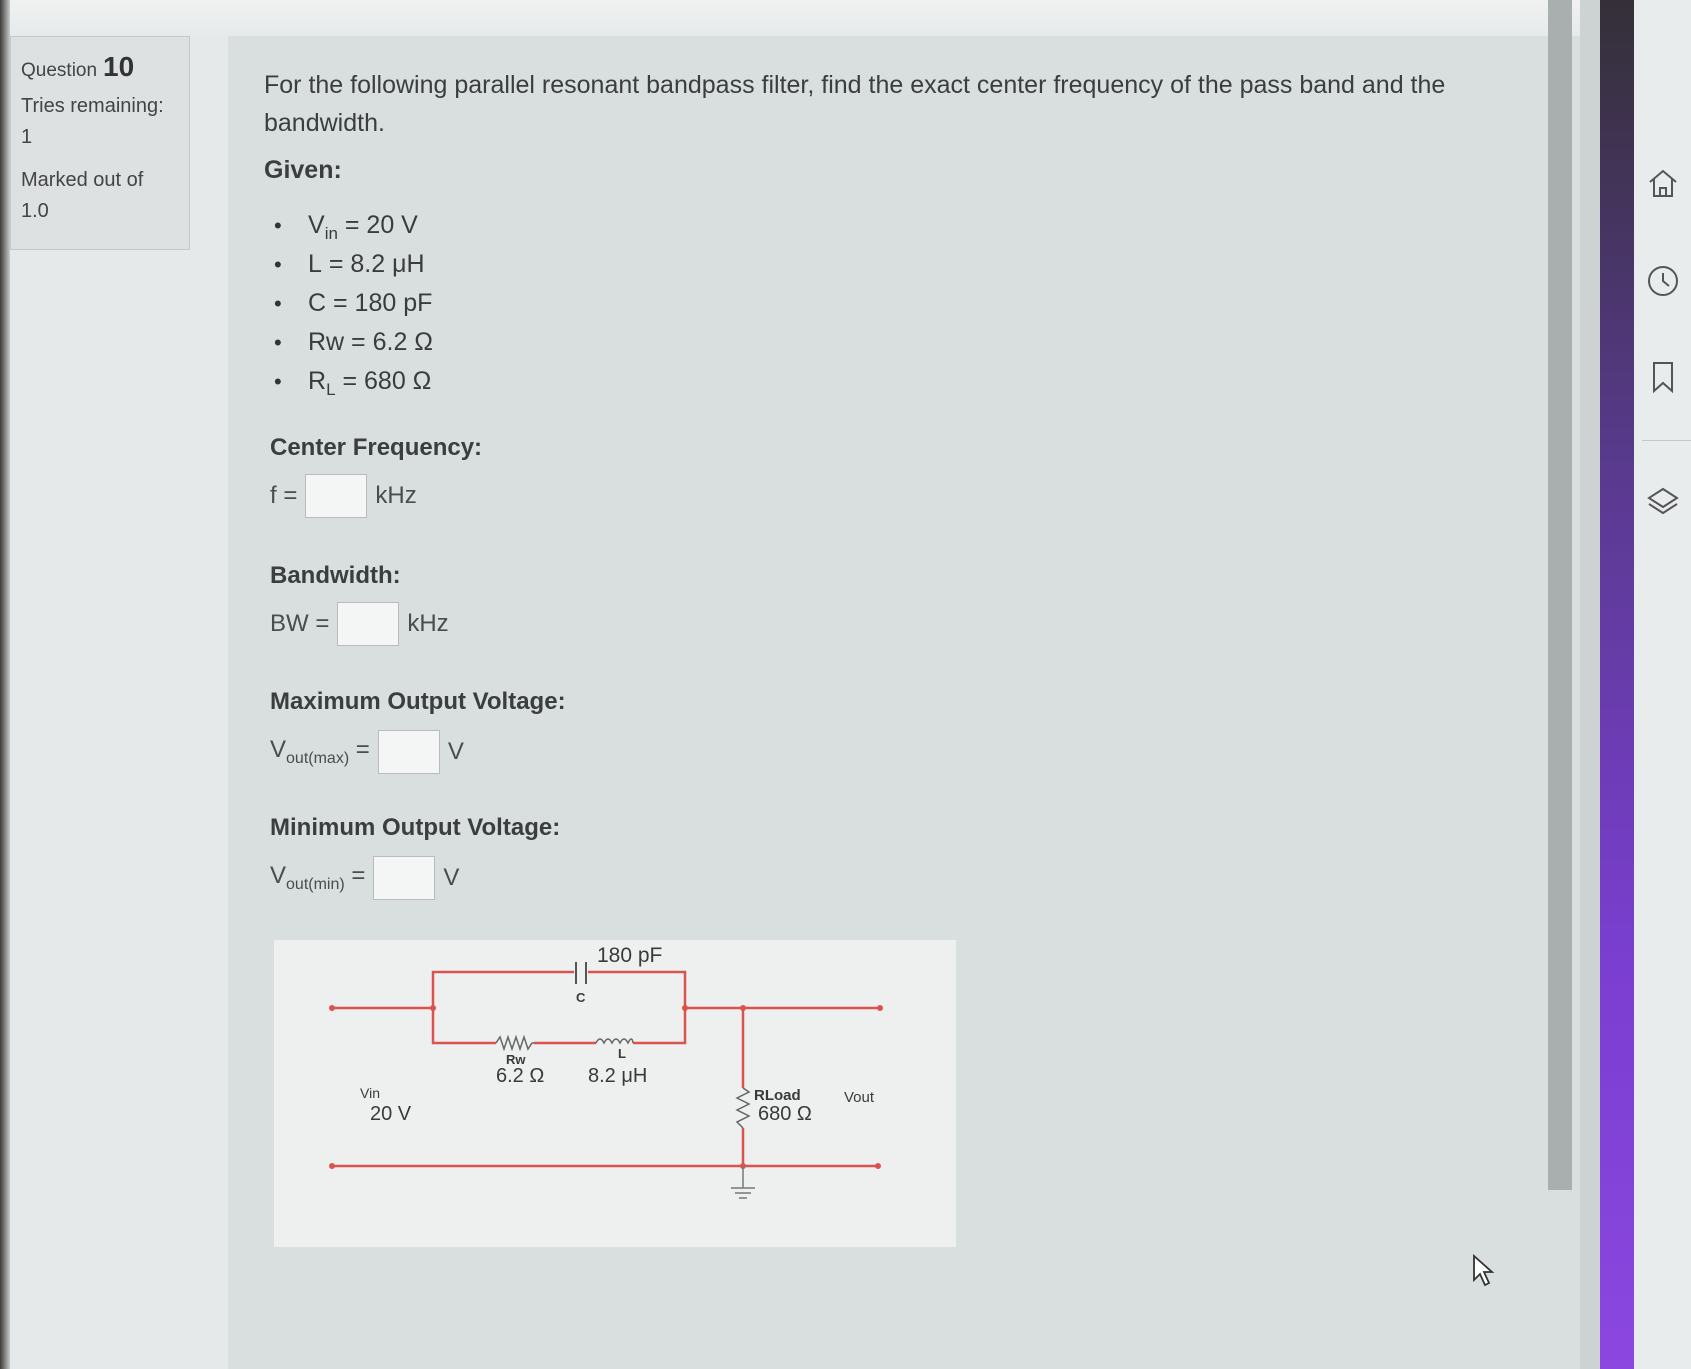 This screenshot has width=1691, height=1369. I want to click on given-item: Rw = 6.2 Ω, so click(353, 342).